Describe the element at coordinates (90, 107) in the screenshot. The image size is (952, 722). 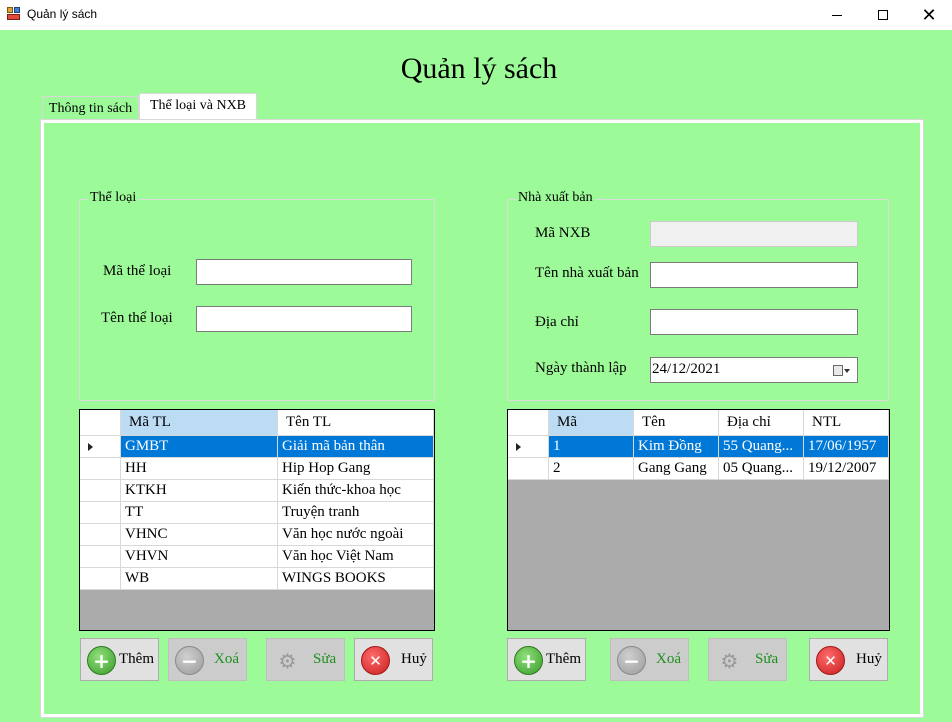
I see `tab-thong-tin-sach: Thông tin sách` at that location.